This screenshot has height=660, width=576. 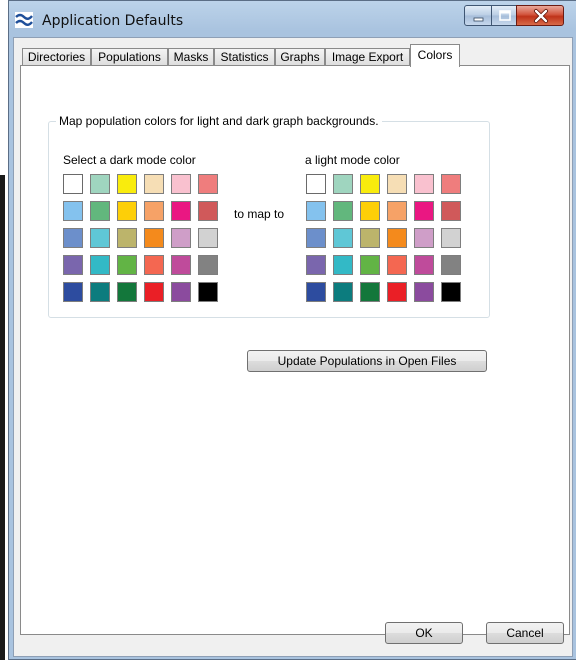 What do you see at coordinates (113, 21) in the screenshot?
I see `window-title: Application Defaults` at bounding box center [113, 21].